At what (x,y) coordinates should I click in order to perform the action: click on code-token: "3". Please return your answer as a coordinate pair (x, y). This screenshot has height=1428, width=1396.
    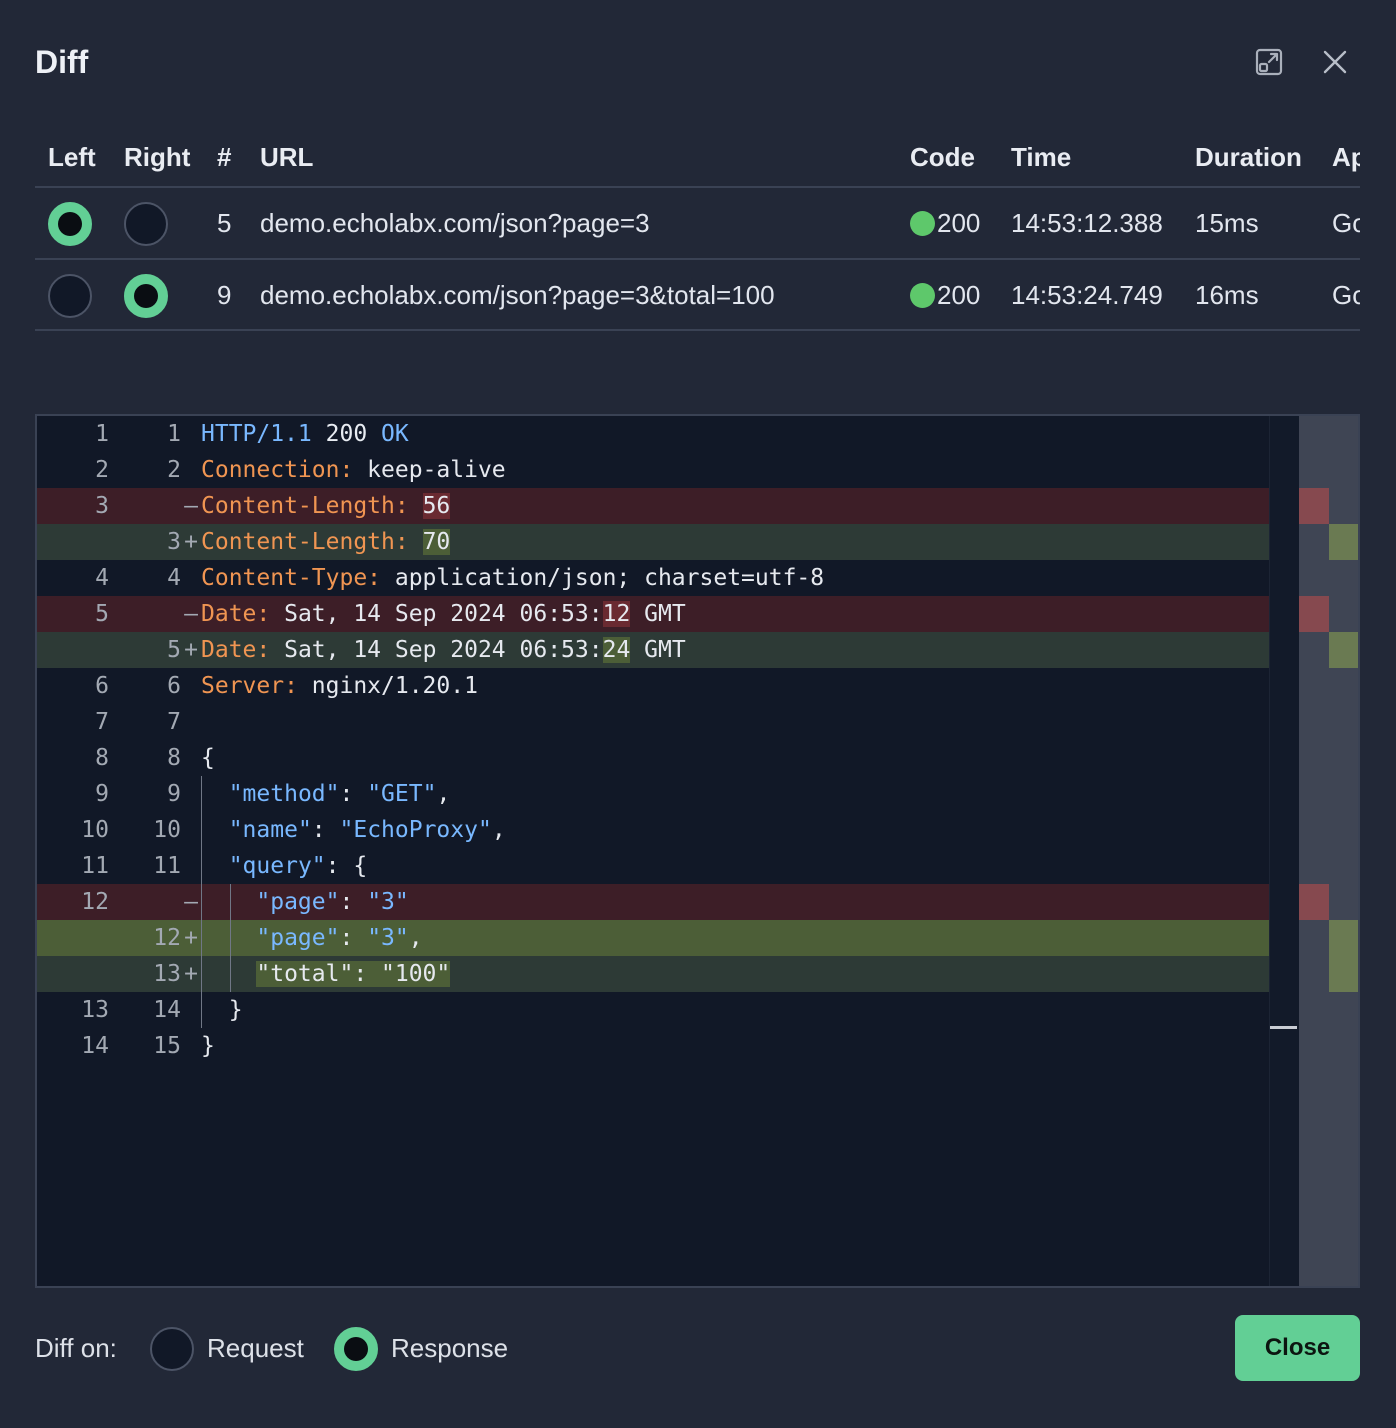
    Looking at the image, I should click on (388, 902).